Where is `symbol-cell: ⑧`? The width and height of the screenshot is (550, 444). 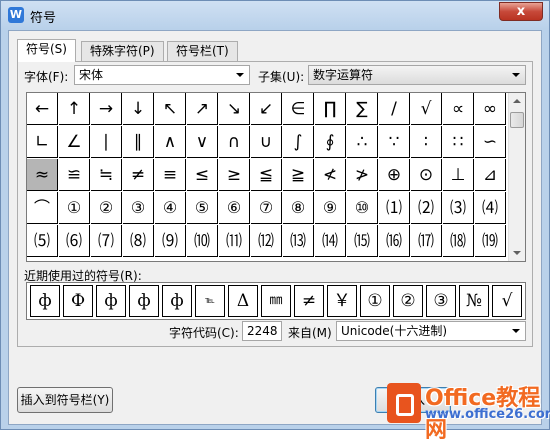
symbol-cell: ⑧ is located at coordinates (298, 208).